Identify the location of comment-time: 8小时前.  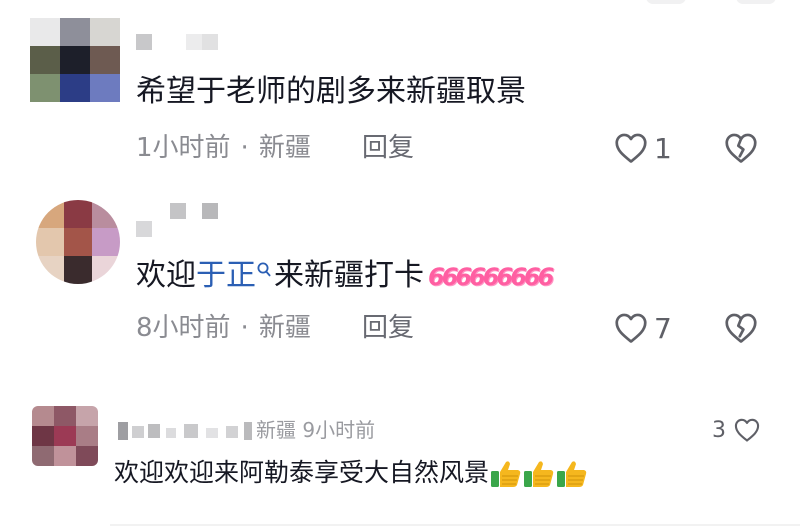
(183, 328).